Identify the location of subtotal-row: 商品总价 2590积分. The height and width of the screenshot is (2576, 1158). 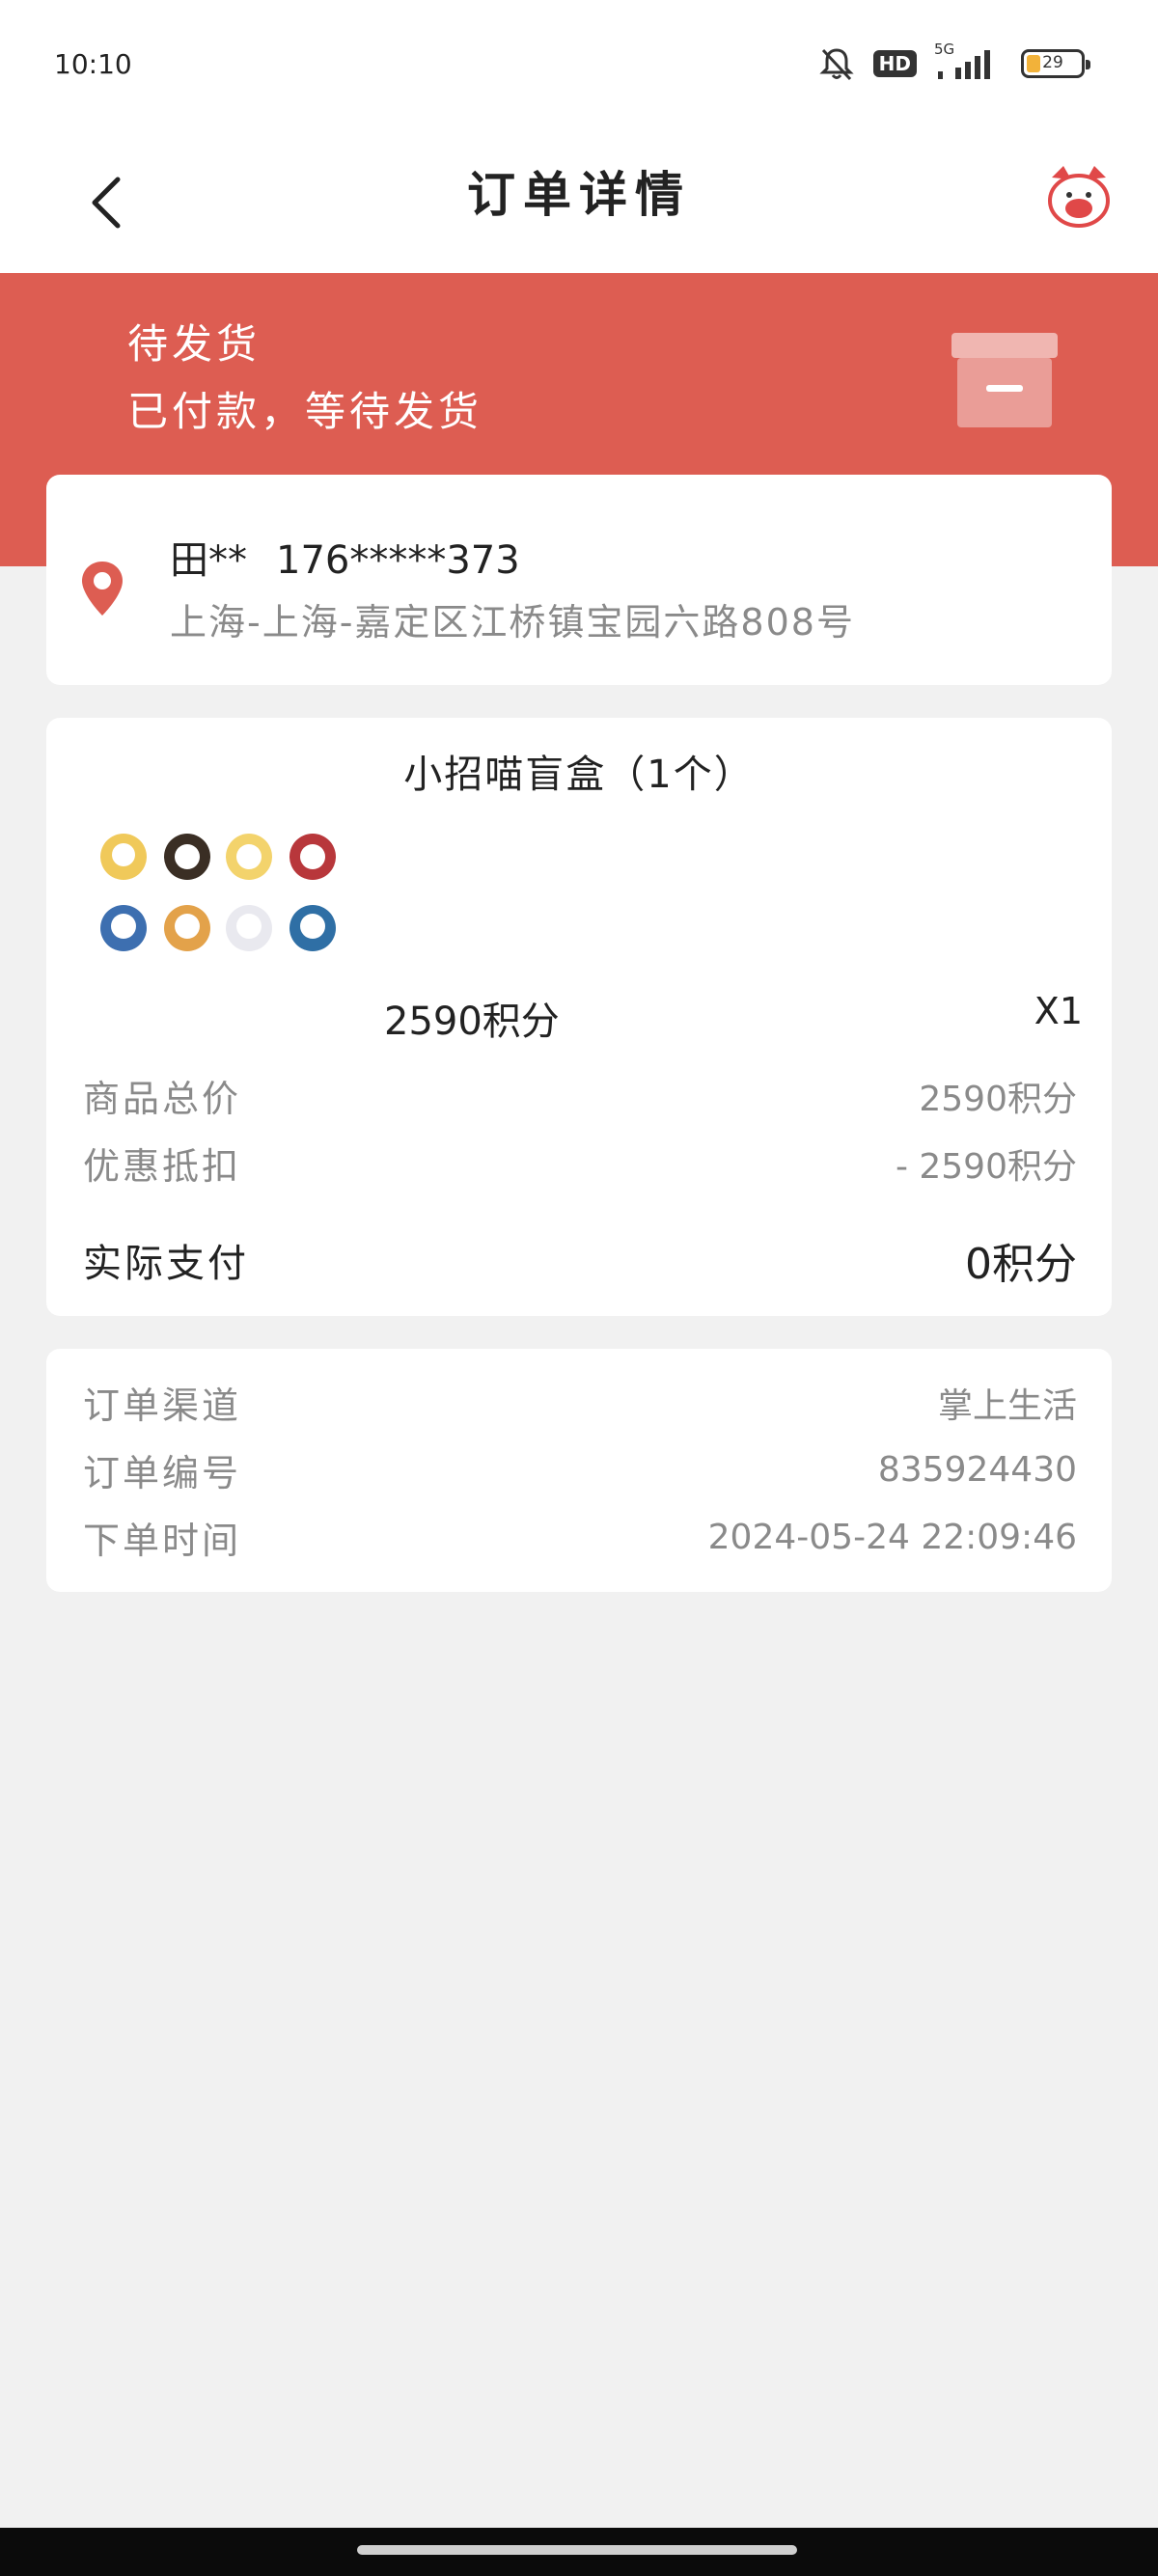
(580, 1096).